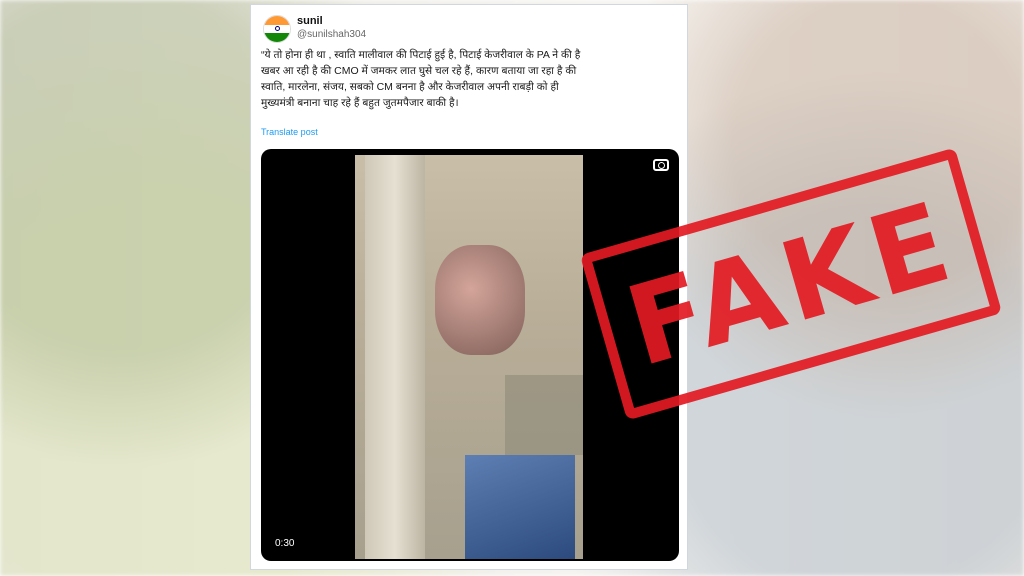 The height and width of the screenshot is (576, 1024). I want to click on video-duration: 0:30, so click(285, 543).